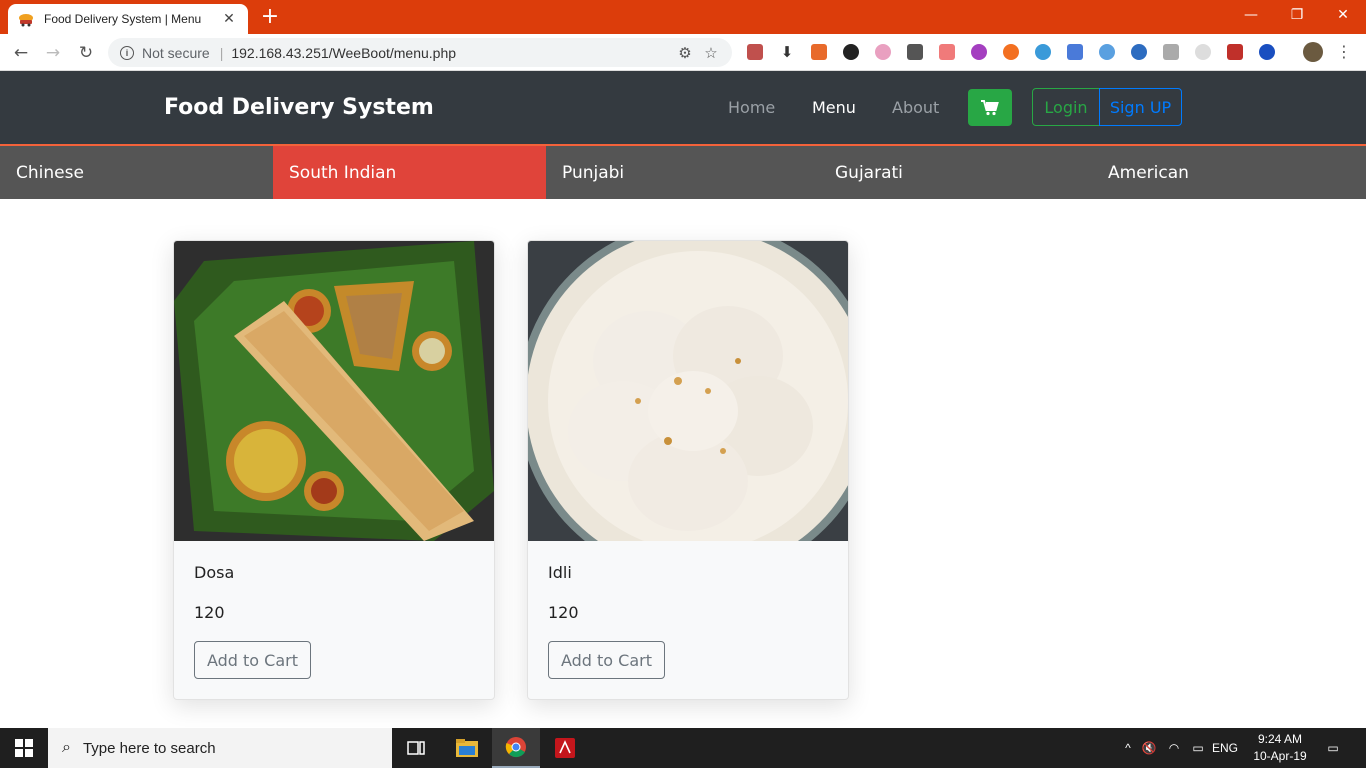  I want to click on close-window-button: ✕, so click(1343, 15).